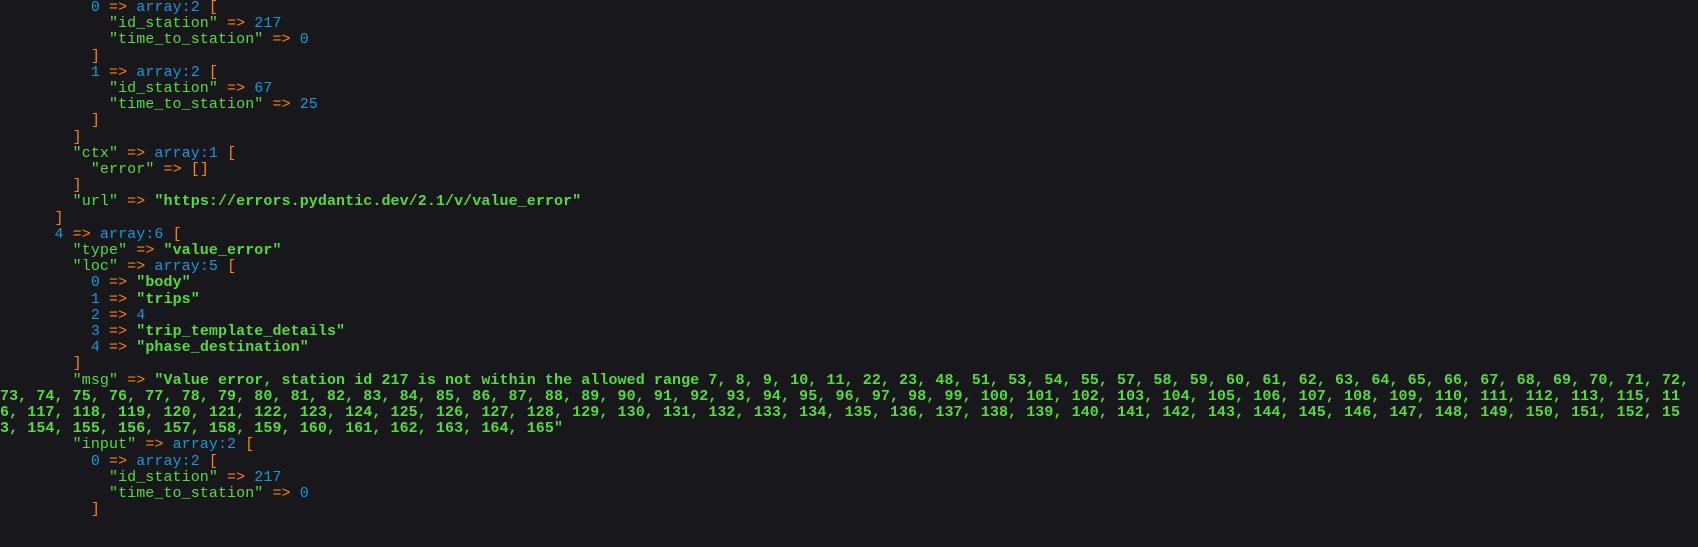 The height and width of the screenshot is (547, 1698). What do you see at coordinates (849, 315) in the screenshot?
I see `dump-line: 2 => 4` at bounding box center [849, 315].